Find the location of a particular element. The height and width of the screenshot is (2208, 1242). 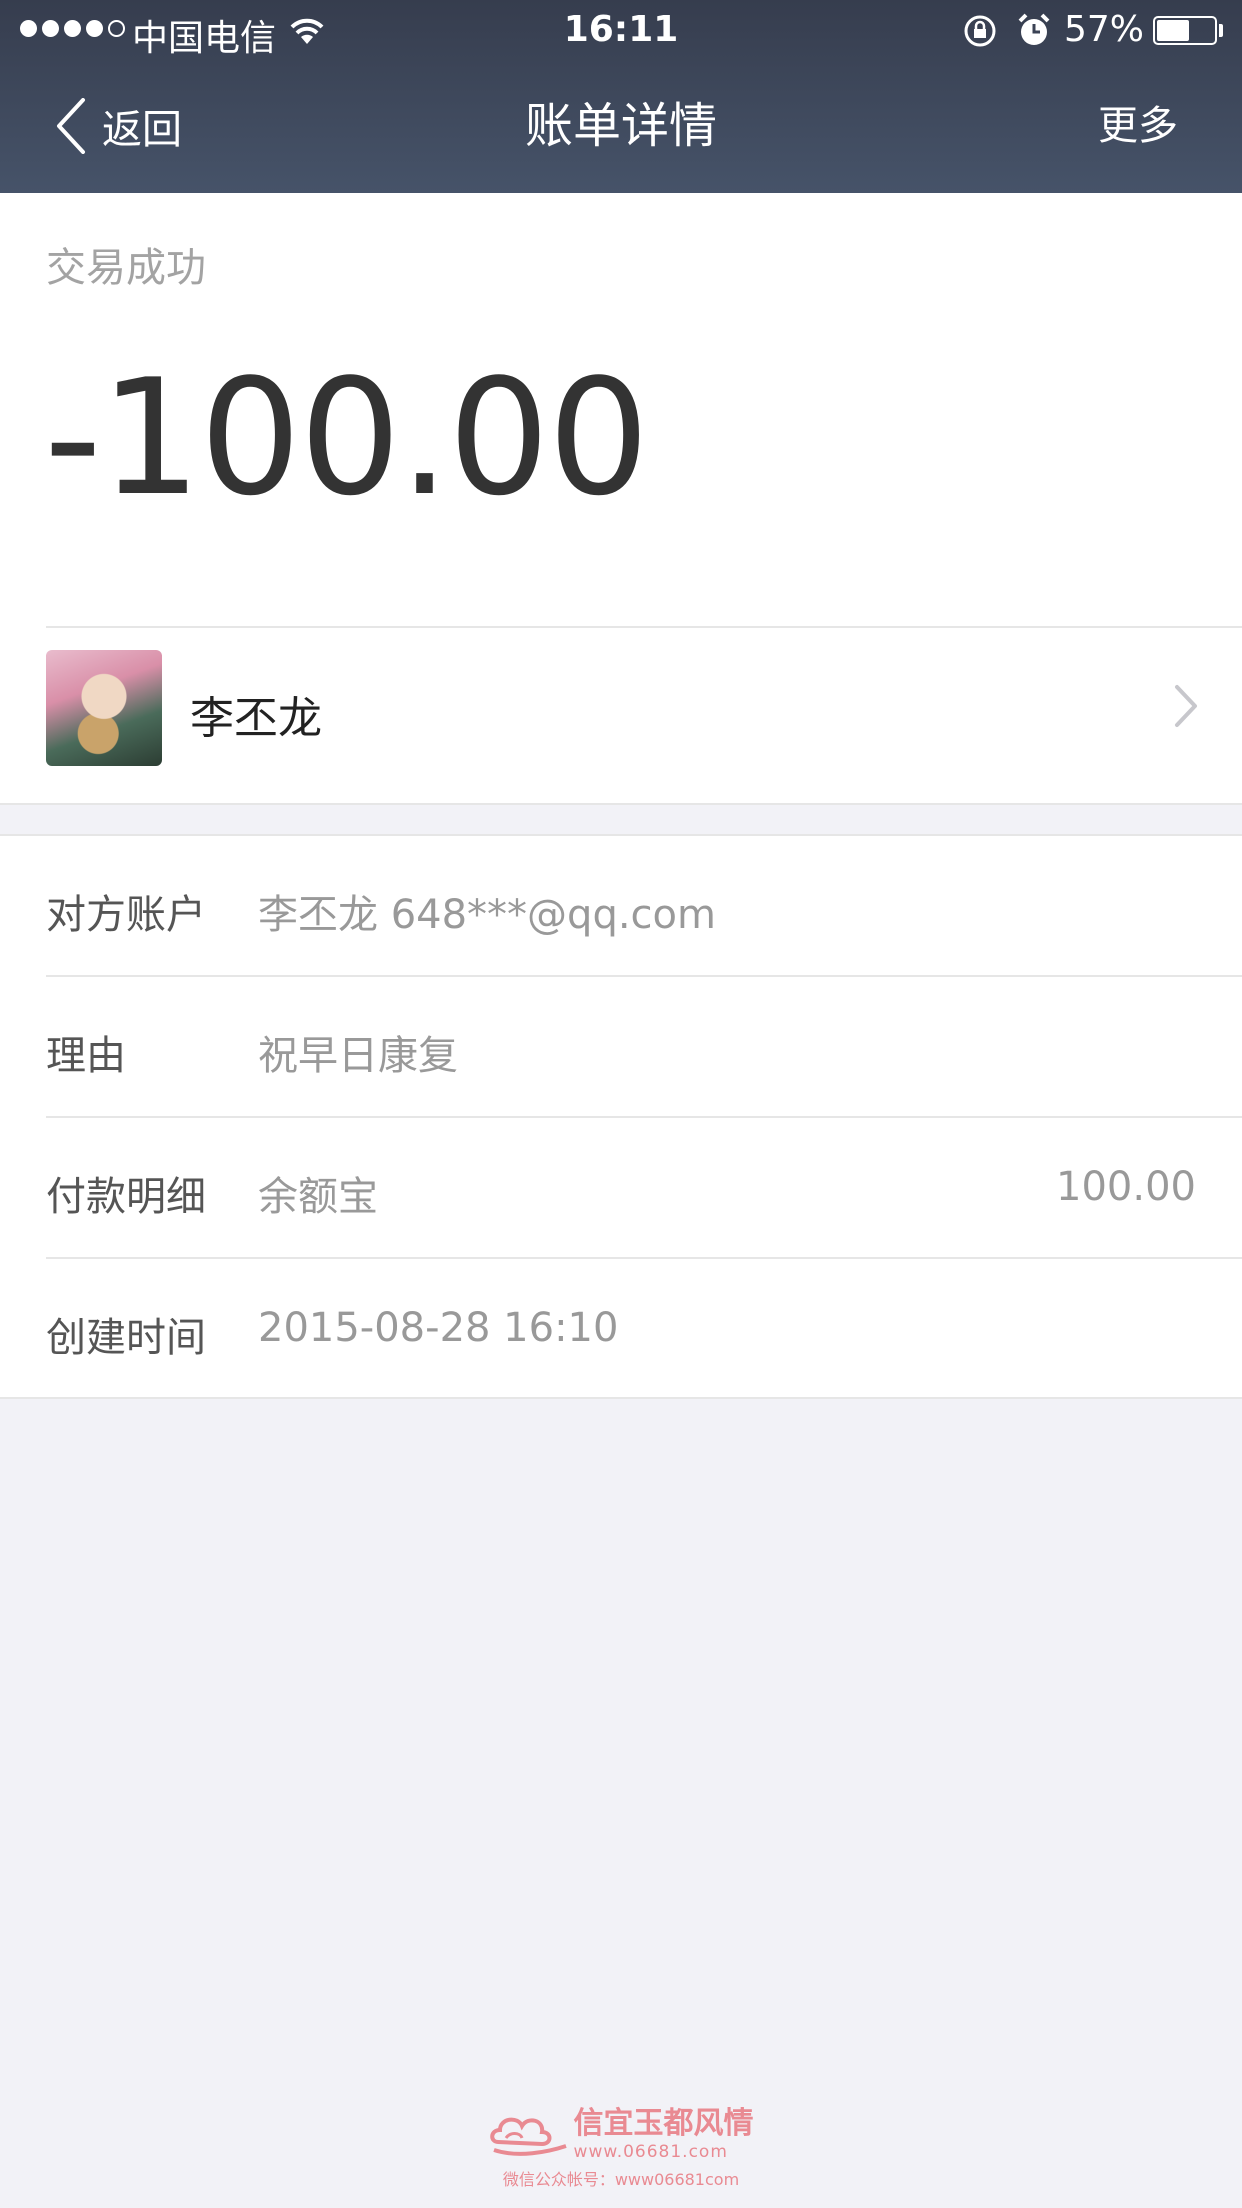

divider is located at coordinates (621, 804).